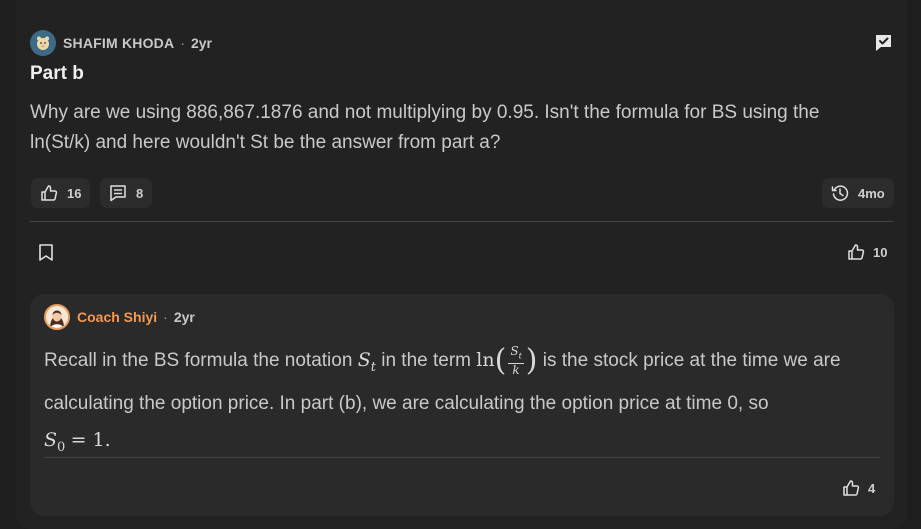 Image resolution: width=921 pixels, height=529 pixels. I want to click on math-fraction: St k, so click(516, 360).